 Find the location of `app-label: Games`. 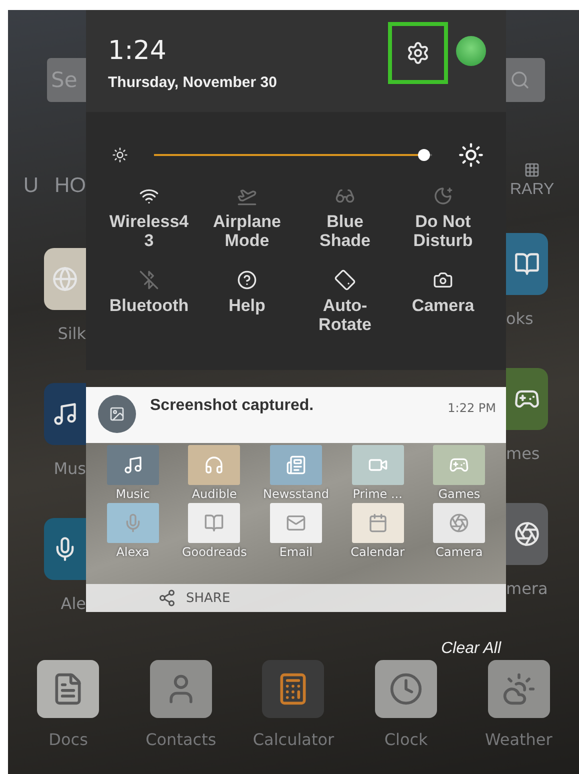

app-label: Games is located at coordinates (459, 494).